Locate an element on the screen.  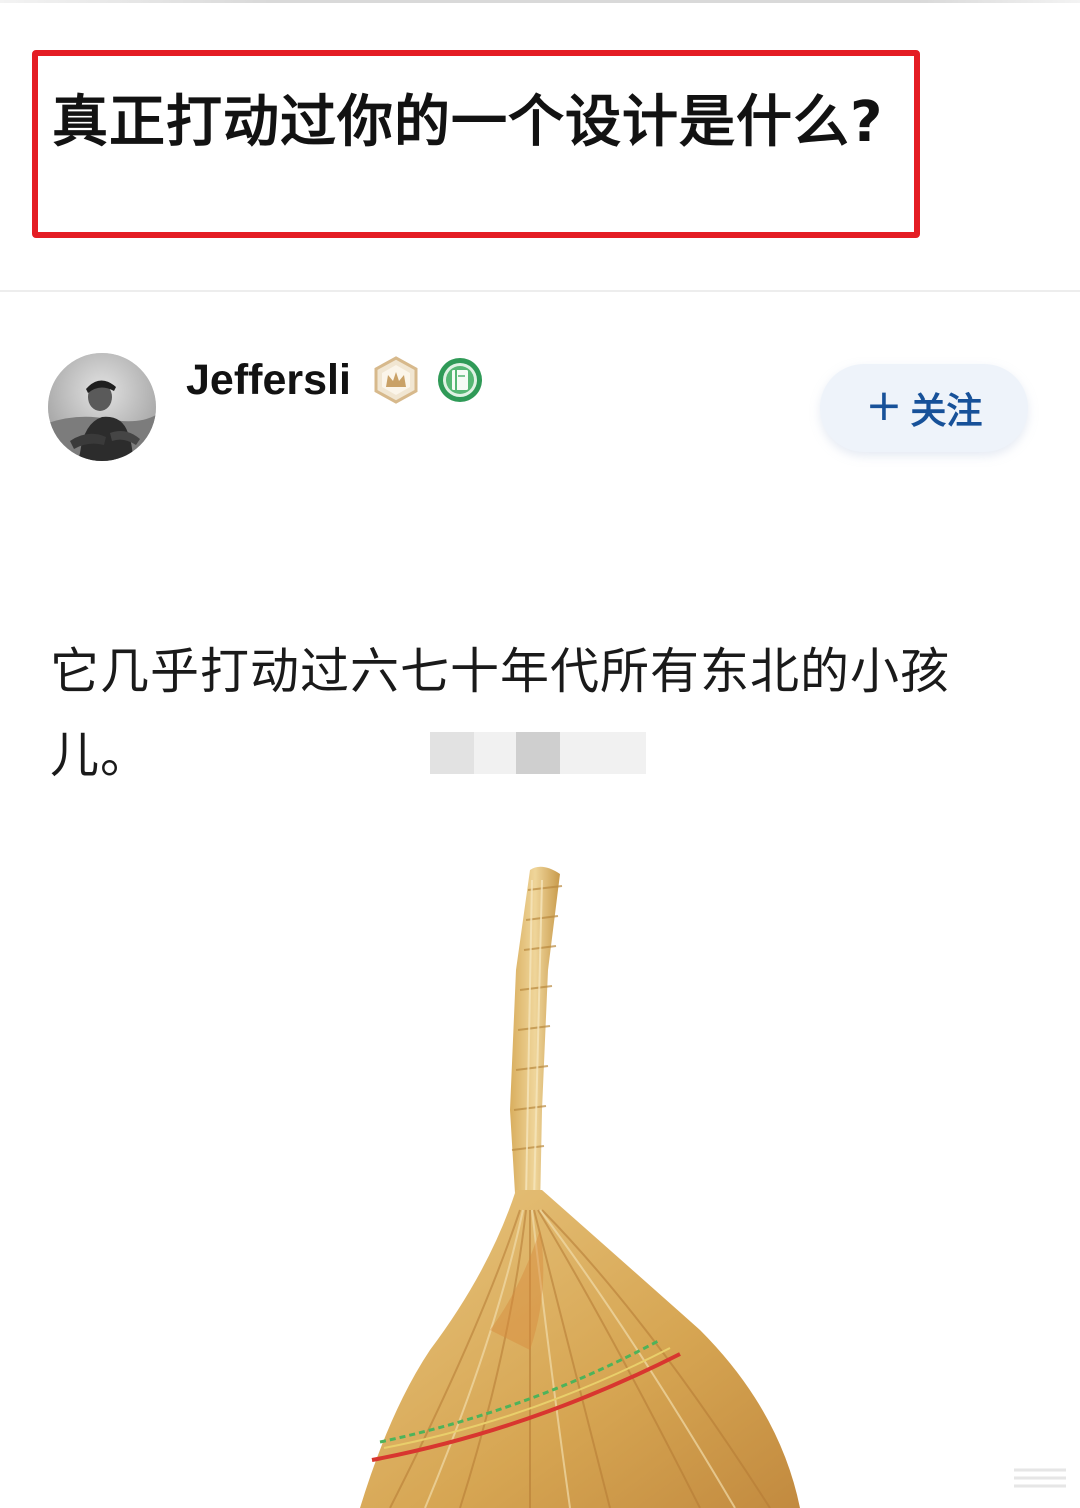
person-photo-avatar-icon is located at coordinates (102, 407).